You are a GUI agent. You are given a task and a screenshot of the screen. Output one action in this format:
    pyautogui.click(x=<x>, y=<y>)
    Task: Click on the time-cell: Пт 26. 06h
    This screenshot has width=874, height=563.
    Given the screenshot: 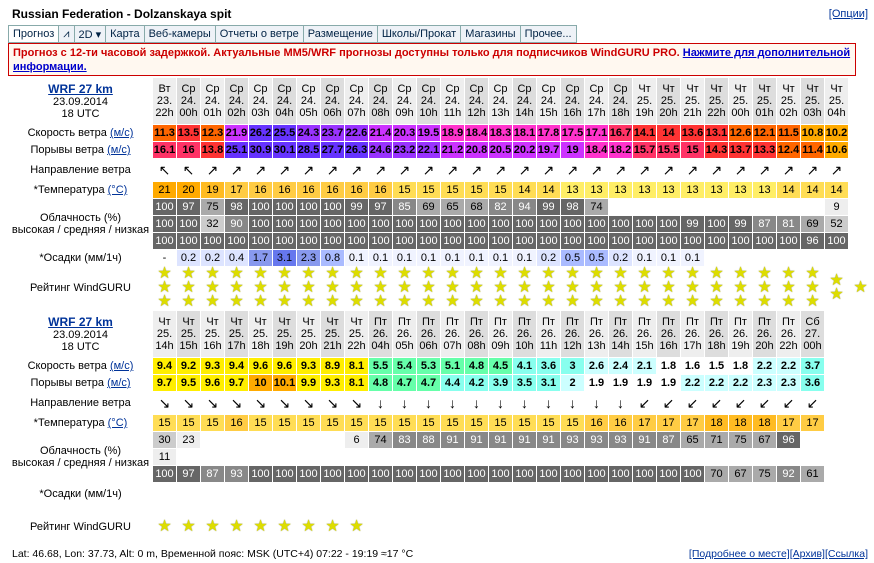 What is the action you would take?
    pyautogui.click(x=429, y=334)
    